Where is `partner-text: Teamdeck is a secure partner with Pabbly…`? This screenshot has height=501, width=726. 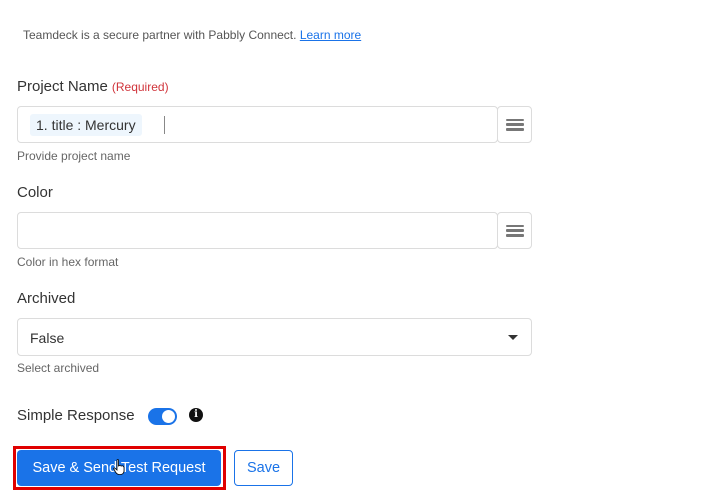
partner-text: Teamdeck is a secure partner with Pabbly… is located at coordinates (160, 35).